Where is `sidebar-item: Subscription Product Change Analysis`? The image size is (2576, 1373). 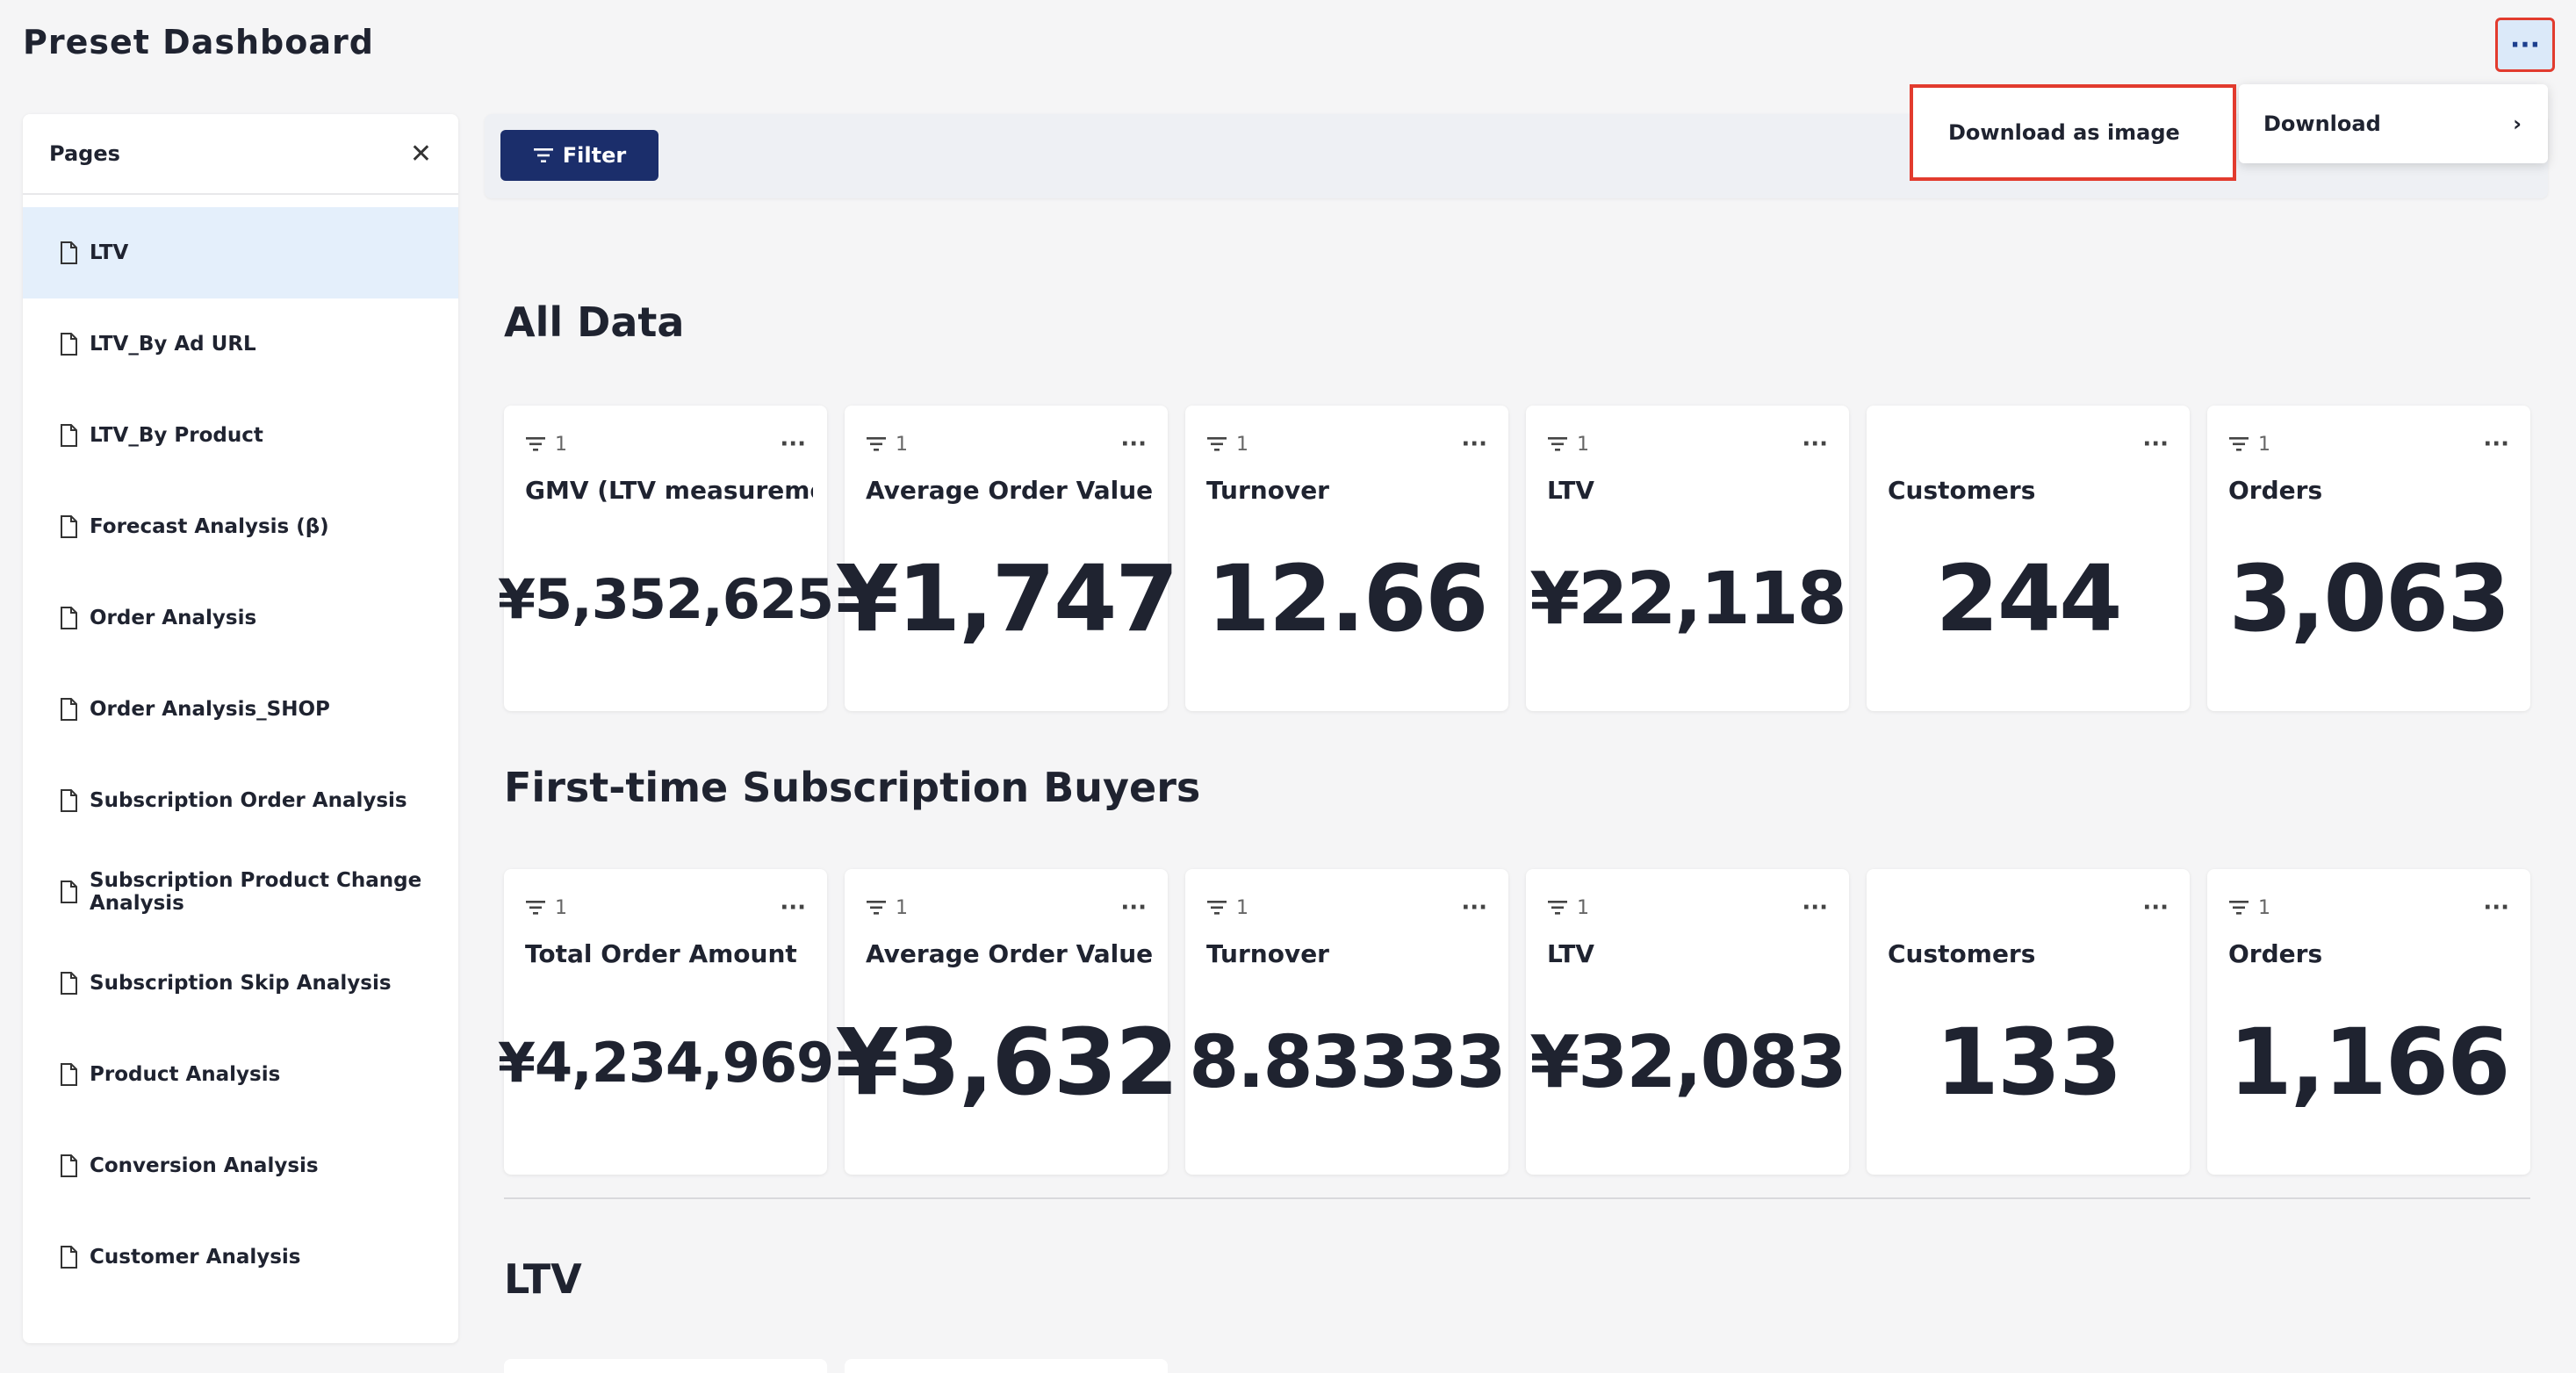
sidebar-item: Subscription Product Change Analysis is located at coordinates (240, 892).